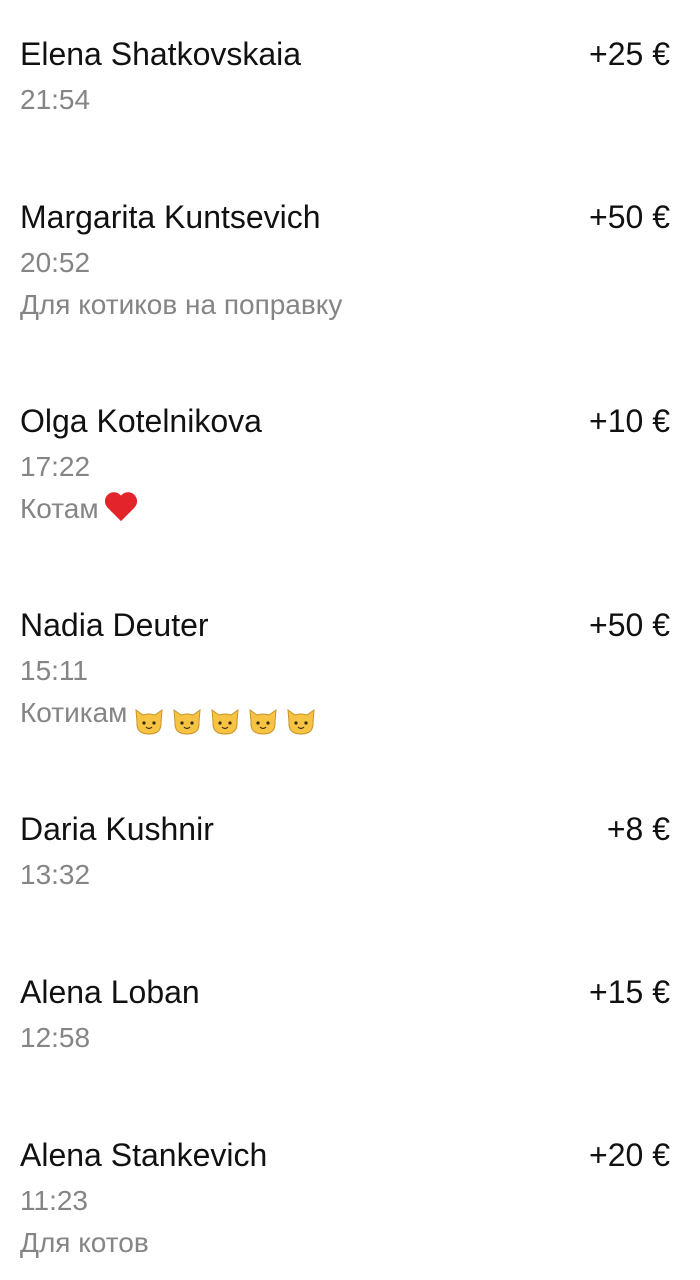 The width and height of the screenshot is (700, 1280). I want to click on donation-amount: +20 €, so click(629, 1155).